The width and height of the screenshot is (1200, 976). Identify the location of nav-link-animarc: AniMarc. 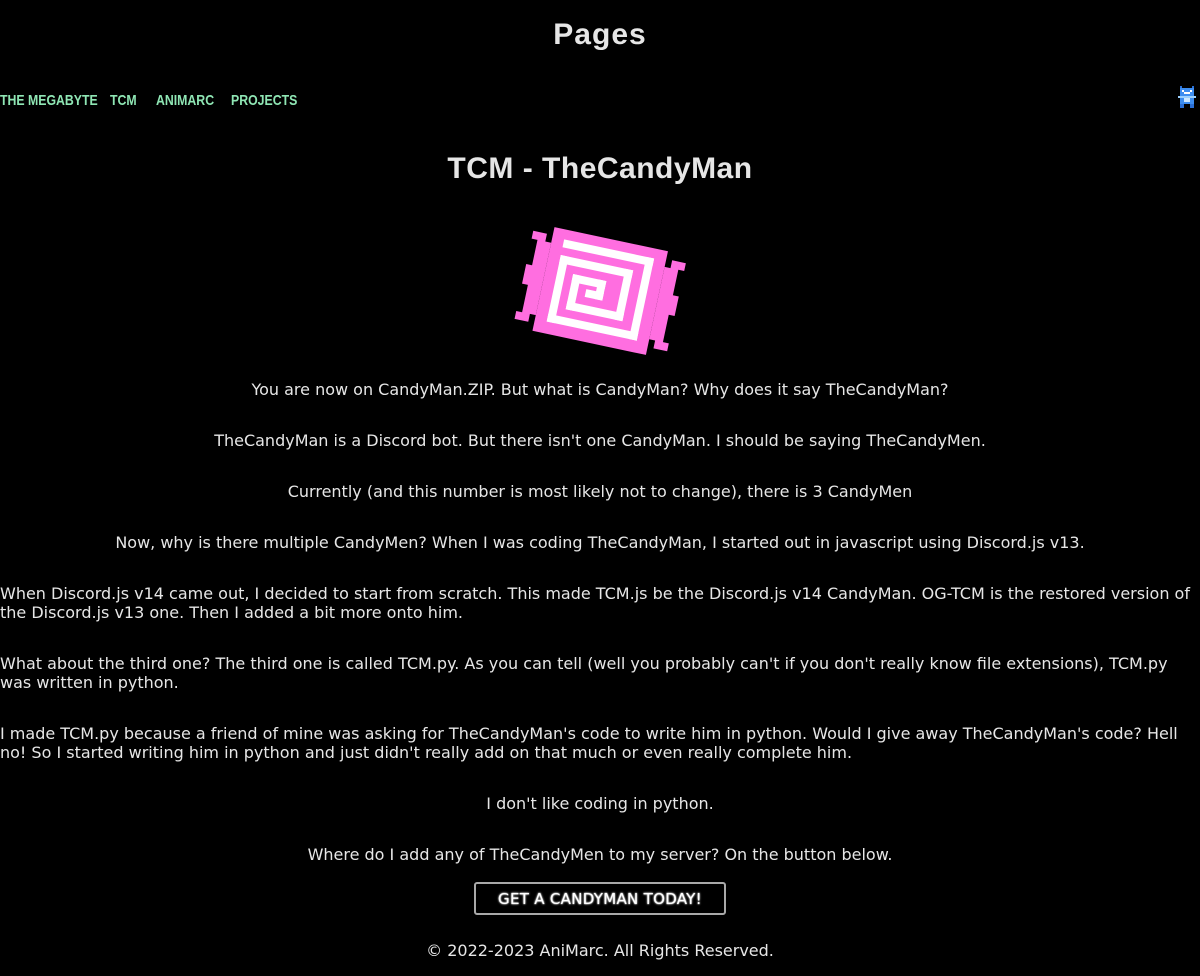
(185, 100).